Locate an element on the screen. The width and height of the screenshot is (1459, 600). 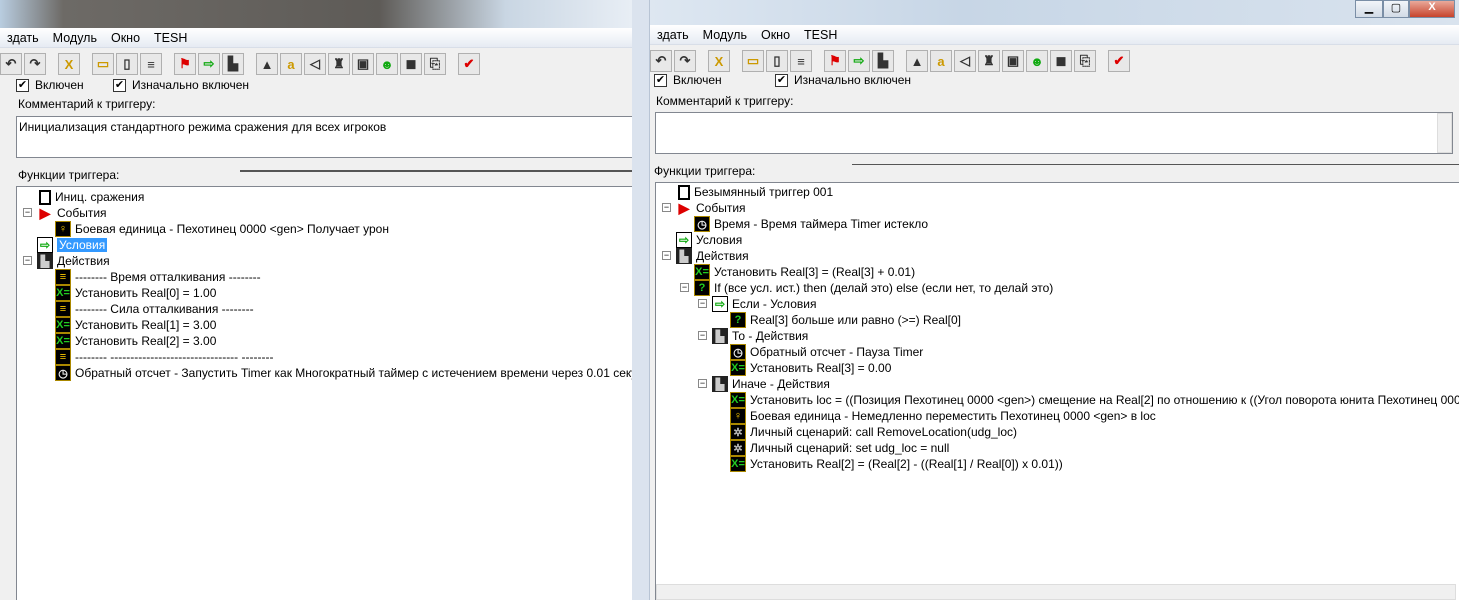
text-icon: a is located at coordinates (941, 61).